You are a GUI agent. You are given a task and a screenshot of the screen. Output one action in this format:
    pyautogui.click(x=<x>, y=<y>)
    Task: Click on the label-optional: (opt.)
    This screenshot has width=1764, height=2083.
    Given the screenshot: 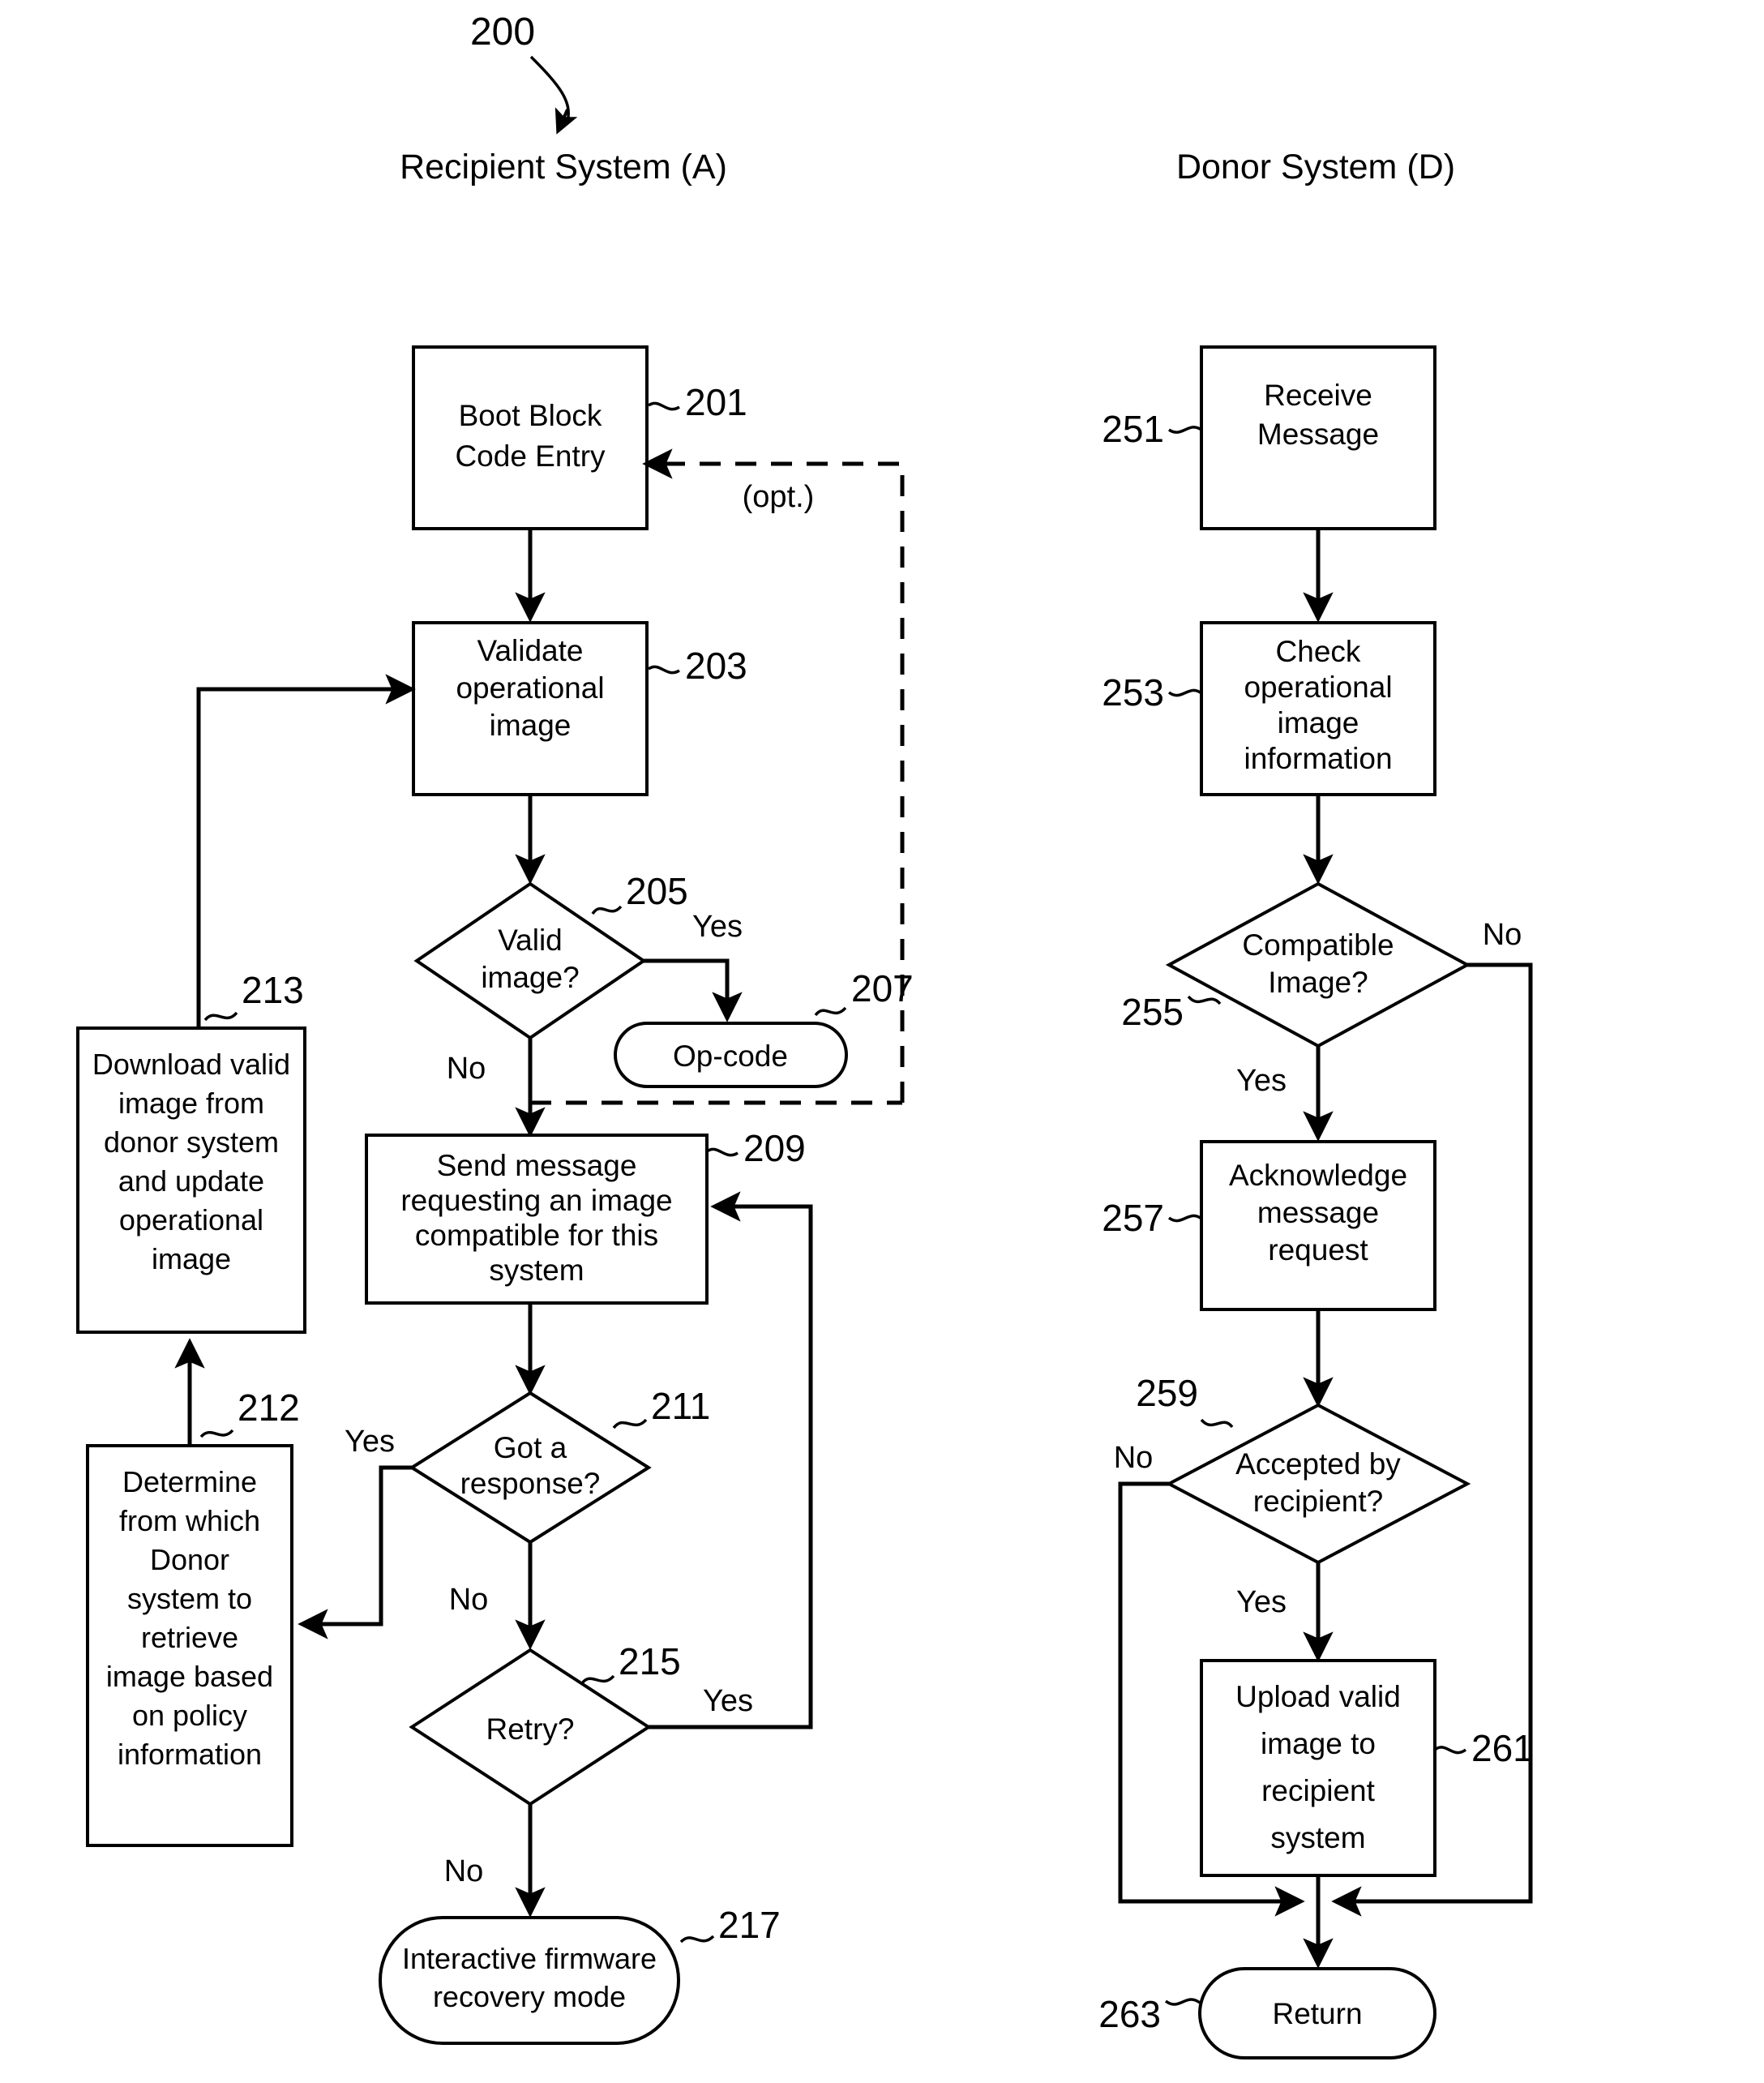 What is the action you would take?
    pyautogui.click(x=779, y=497)
    